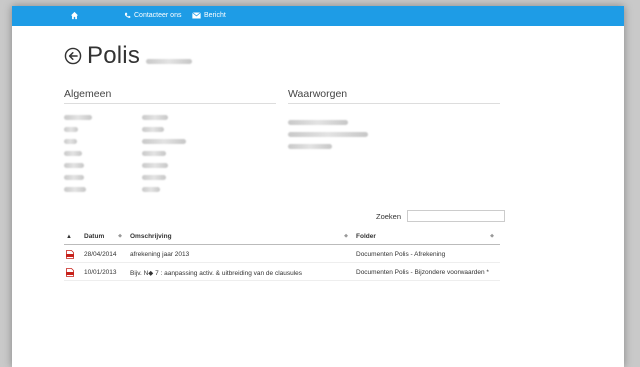 Image resolution: width=640 pixels, height=367 pixels. What do you see at coordinates (196, 15) in the screenshot?
I see `envelope-icon` at bounding box center [196, 15].